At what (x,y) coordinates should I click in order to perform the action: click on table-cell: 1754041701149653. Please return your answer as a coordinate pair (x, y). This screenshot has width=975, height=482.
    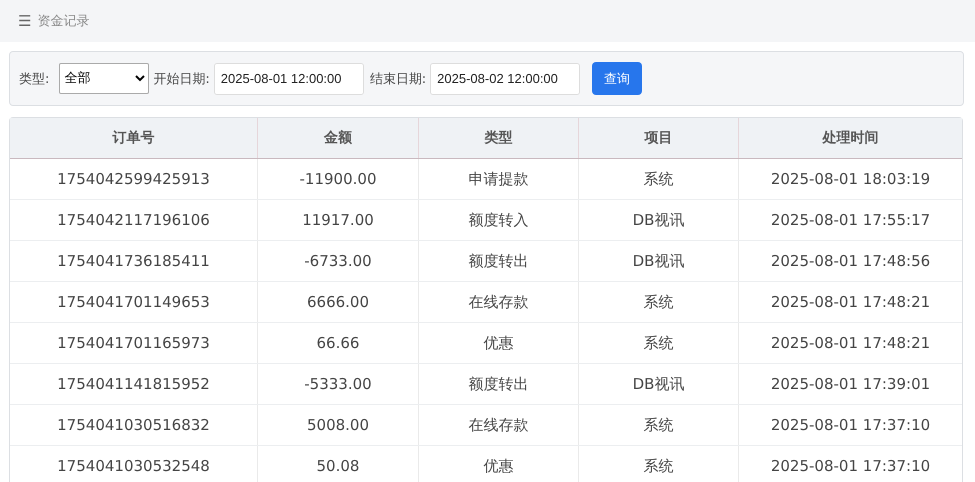
    Looking at the image, I should click on (134, 302).